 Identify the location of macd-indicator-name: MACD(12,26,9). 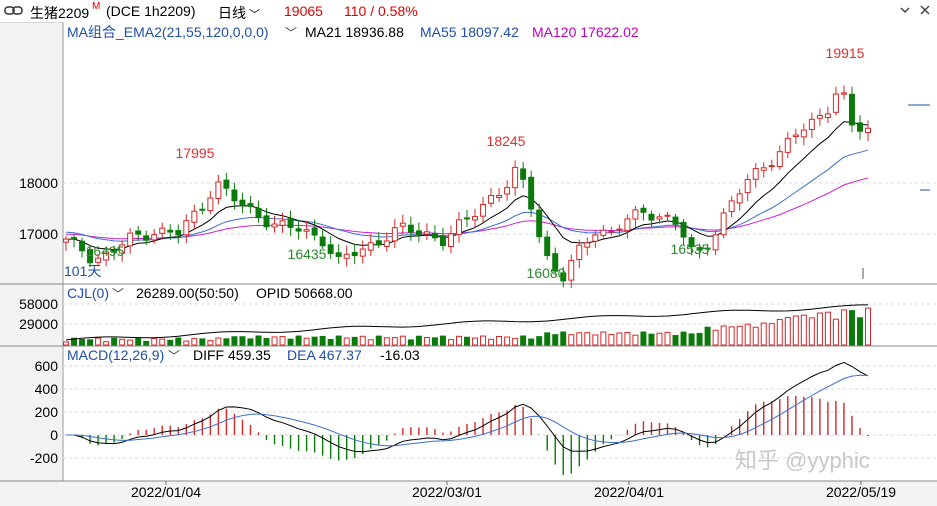
(115, 355).